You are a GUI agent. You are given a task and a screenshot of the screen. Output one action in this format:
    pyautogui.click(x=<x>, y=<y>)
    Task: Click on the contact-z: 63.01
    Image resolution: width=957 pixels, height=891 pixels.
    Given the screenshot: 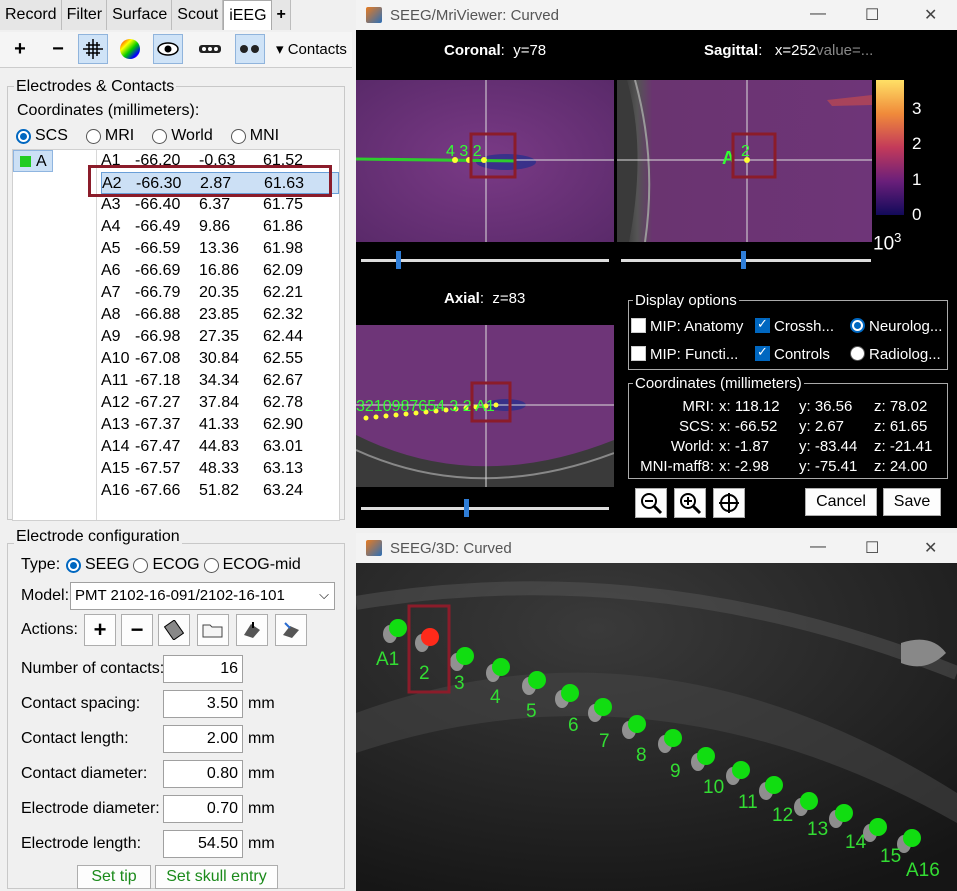 What is the action you would take?
    pyautogui.click(x=283, y=446)
    